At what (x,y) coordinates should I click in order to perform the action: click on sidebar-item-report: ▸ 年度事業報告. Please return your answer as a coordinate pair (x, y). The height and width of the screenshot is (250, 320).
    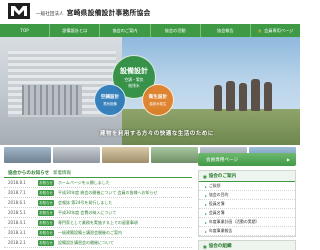
    Looking at the image, I should click on (247, 231).